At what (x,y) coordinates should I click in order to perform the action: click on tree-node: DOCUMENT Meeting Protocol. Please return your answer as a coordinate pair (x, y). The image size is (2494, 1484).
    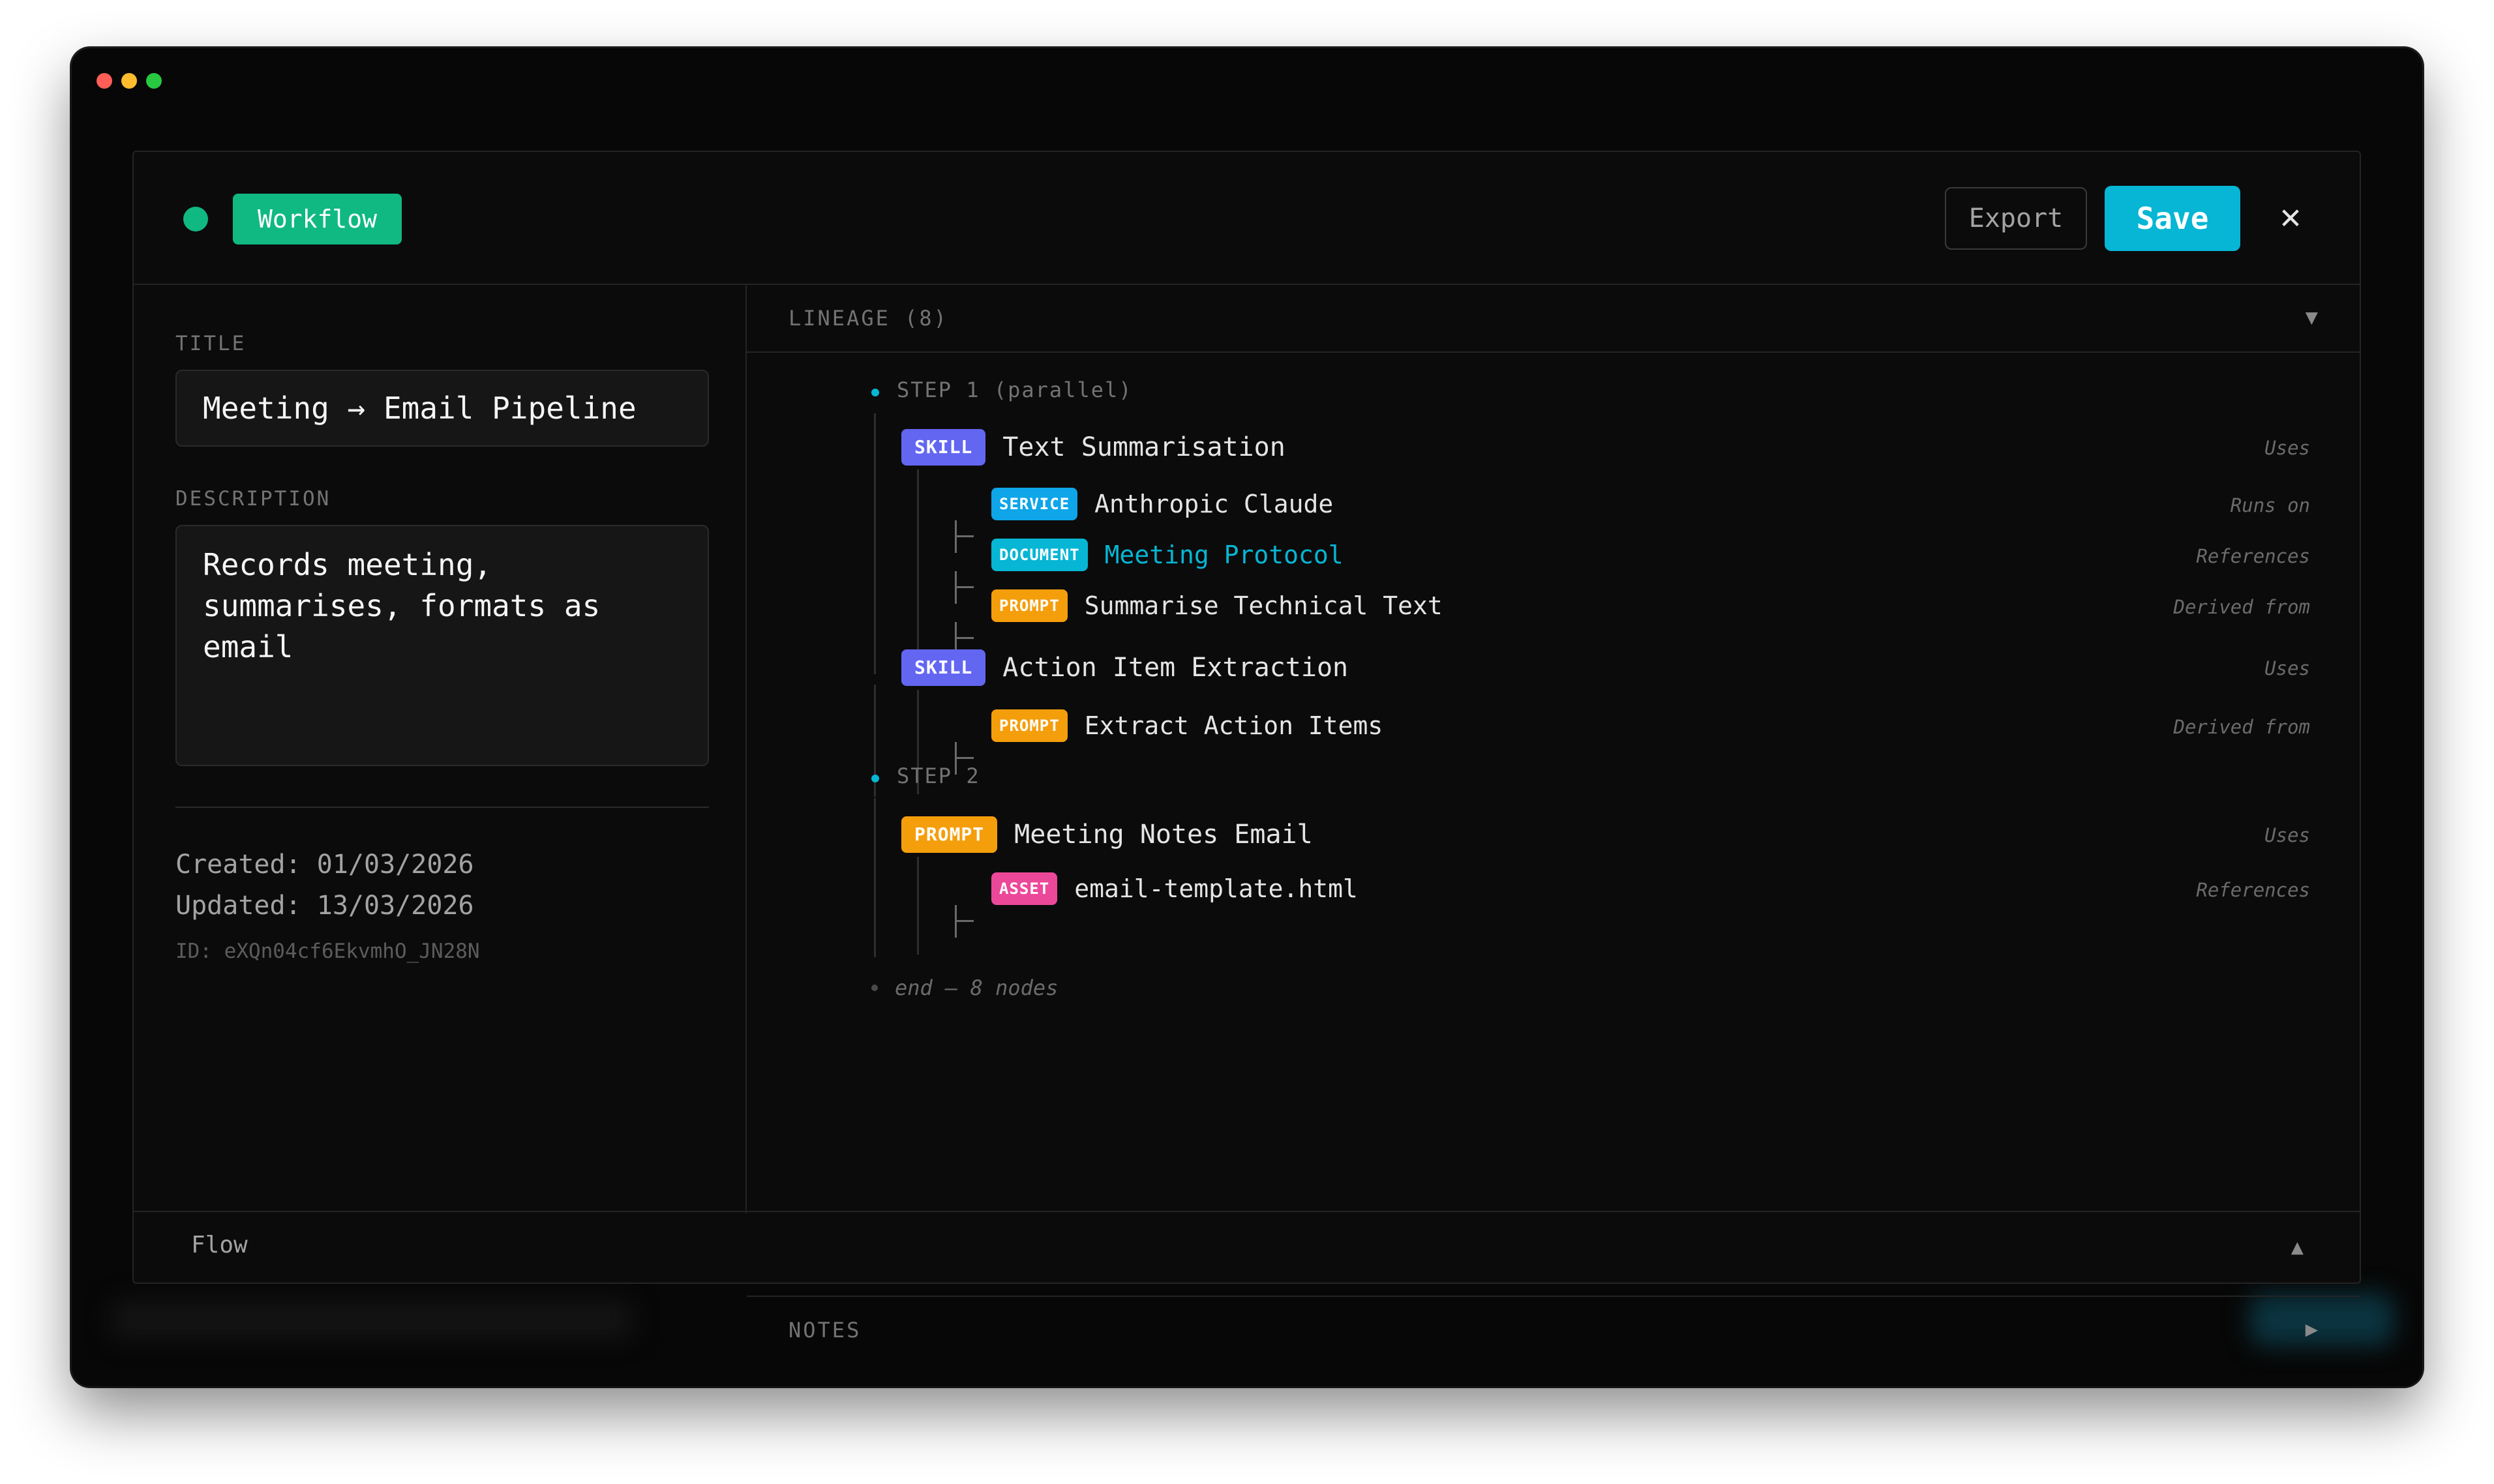
    Looking at the image, I should click on (1167, 555).